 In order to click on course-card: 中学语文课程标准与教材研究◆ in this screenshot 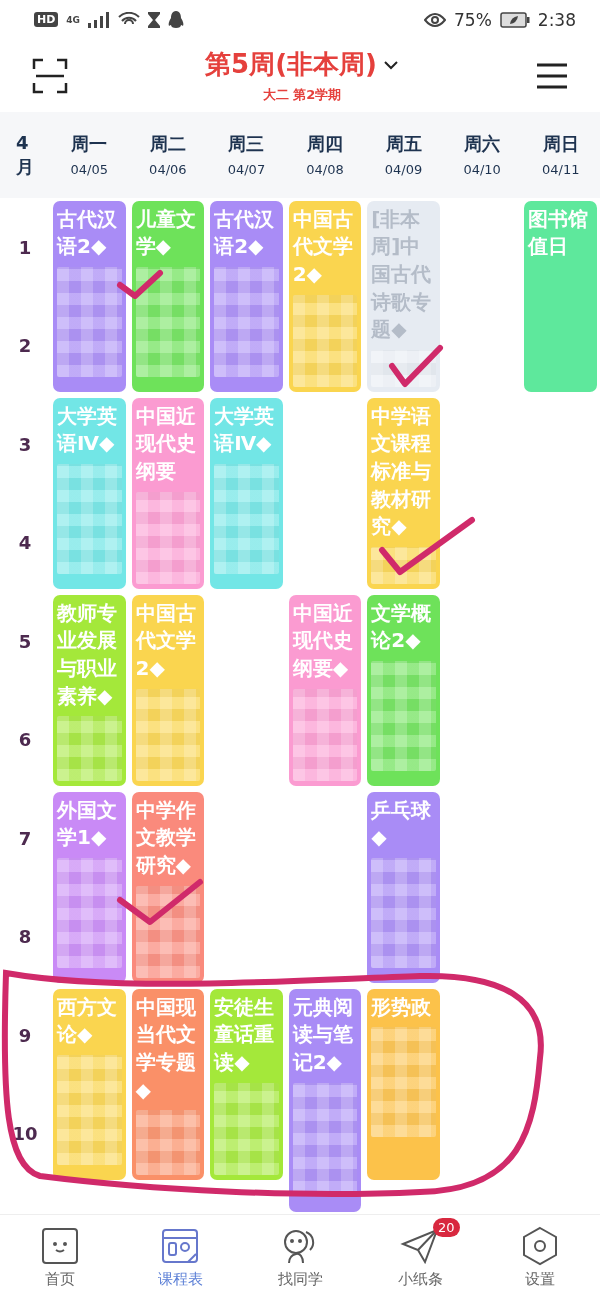, I will do `click(403, 493)`.